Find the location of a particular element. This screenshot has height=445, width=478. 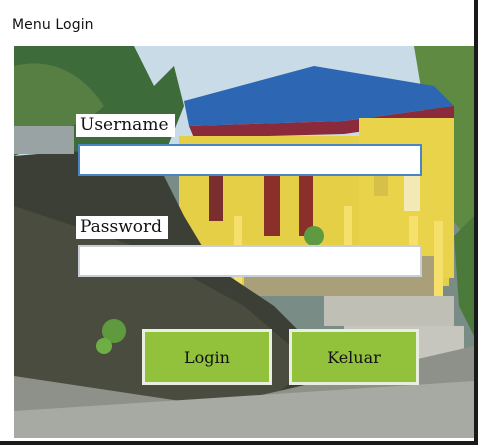

window-title: Menu Login is located at coordinates (53, 25).